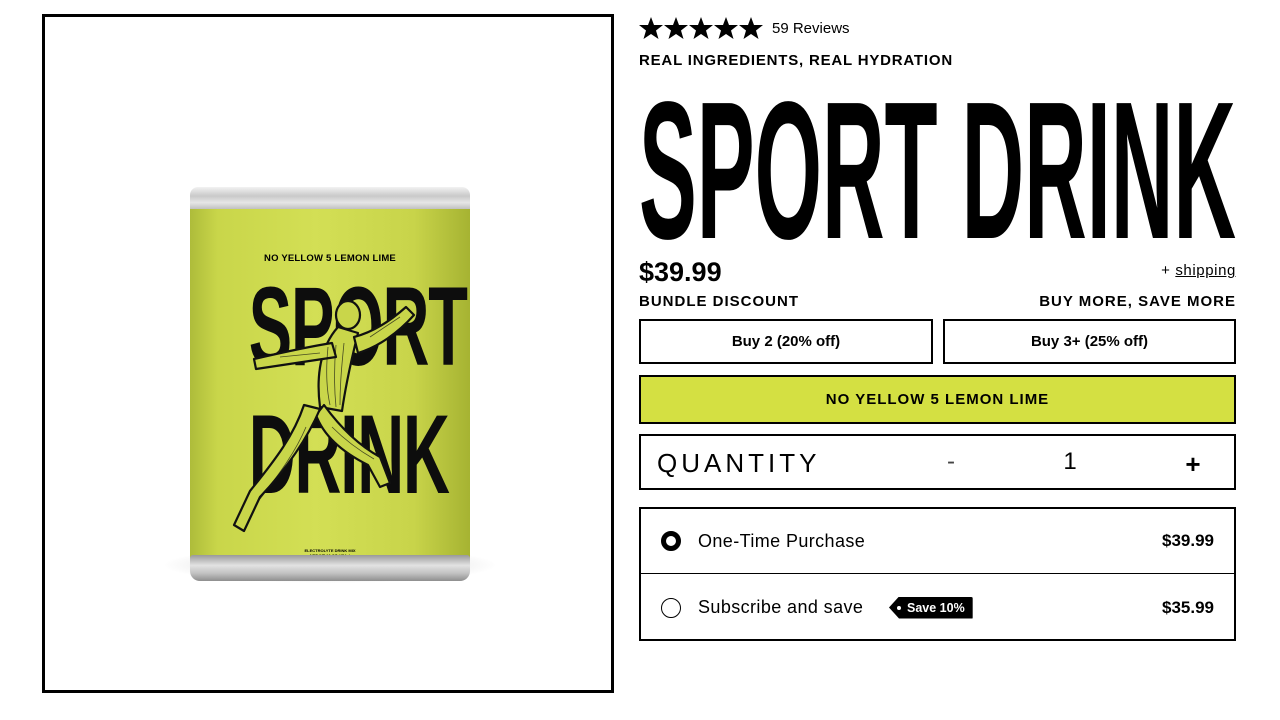 This screenshot has width=1280, height=720. What do you see at coordinates (330, 568) in the screenshot?
I see `can-rim-bottom` at bounding box center [330, 568].